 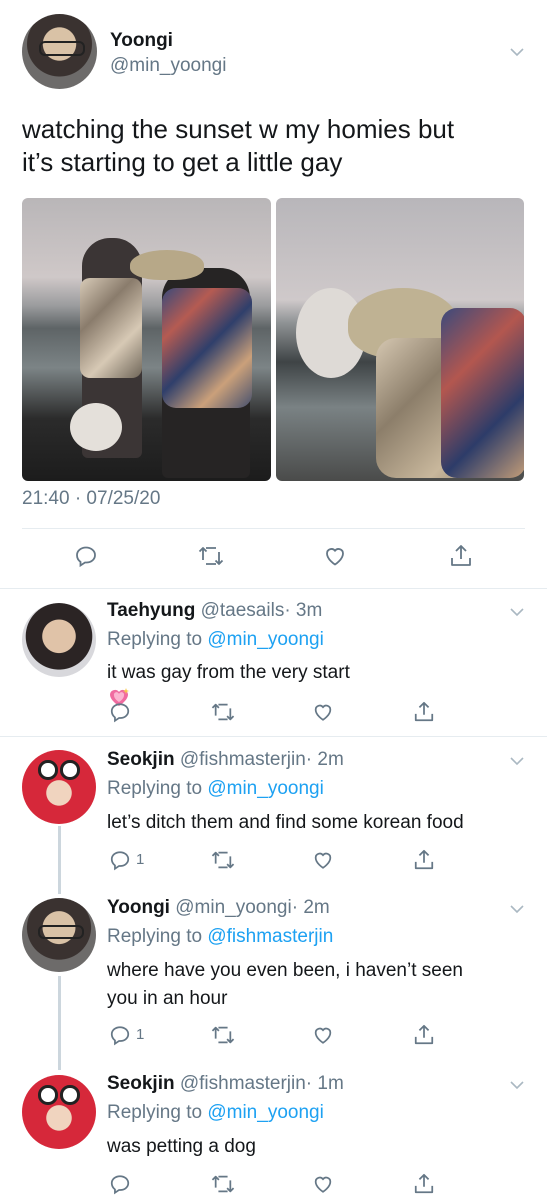 What do you see at coordinates (181, 1146) in the screenshot?
I see `reply-text-line: was petting a dog` at bounding box center [181, 1146].